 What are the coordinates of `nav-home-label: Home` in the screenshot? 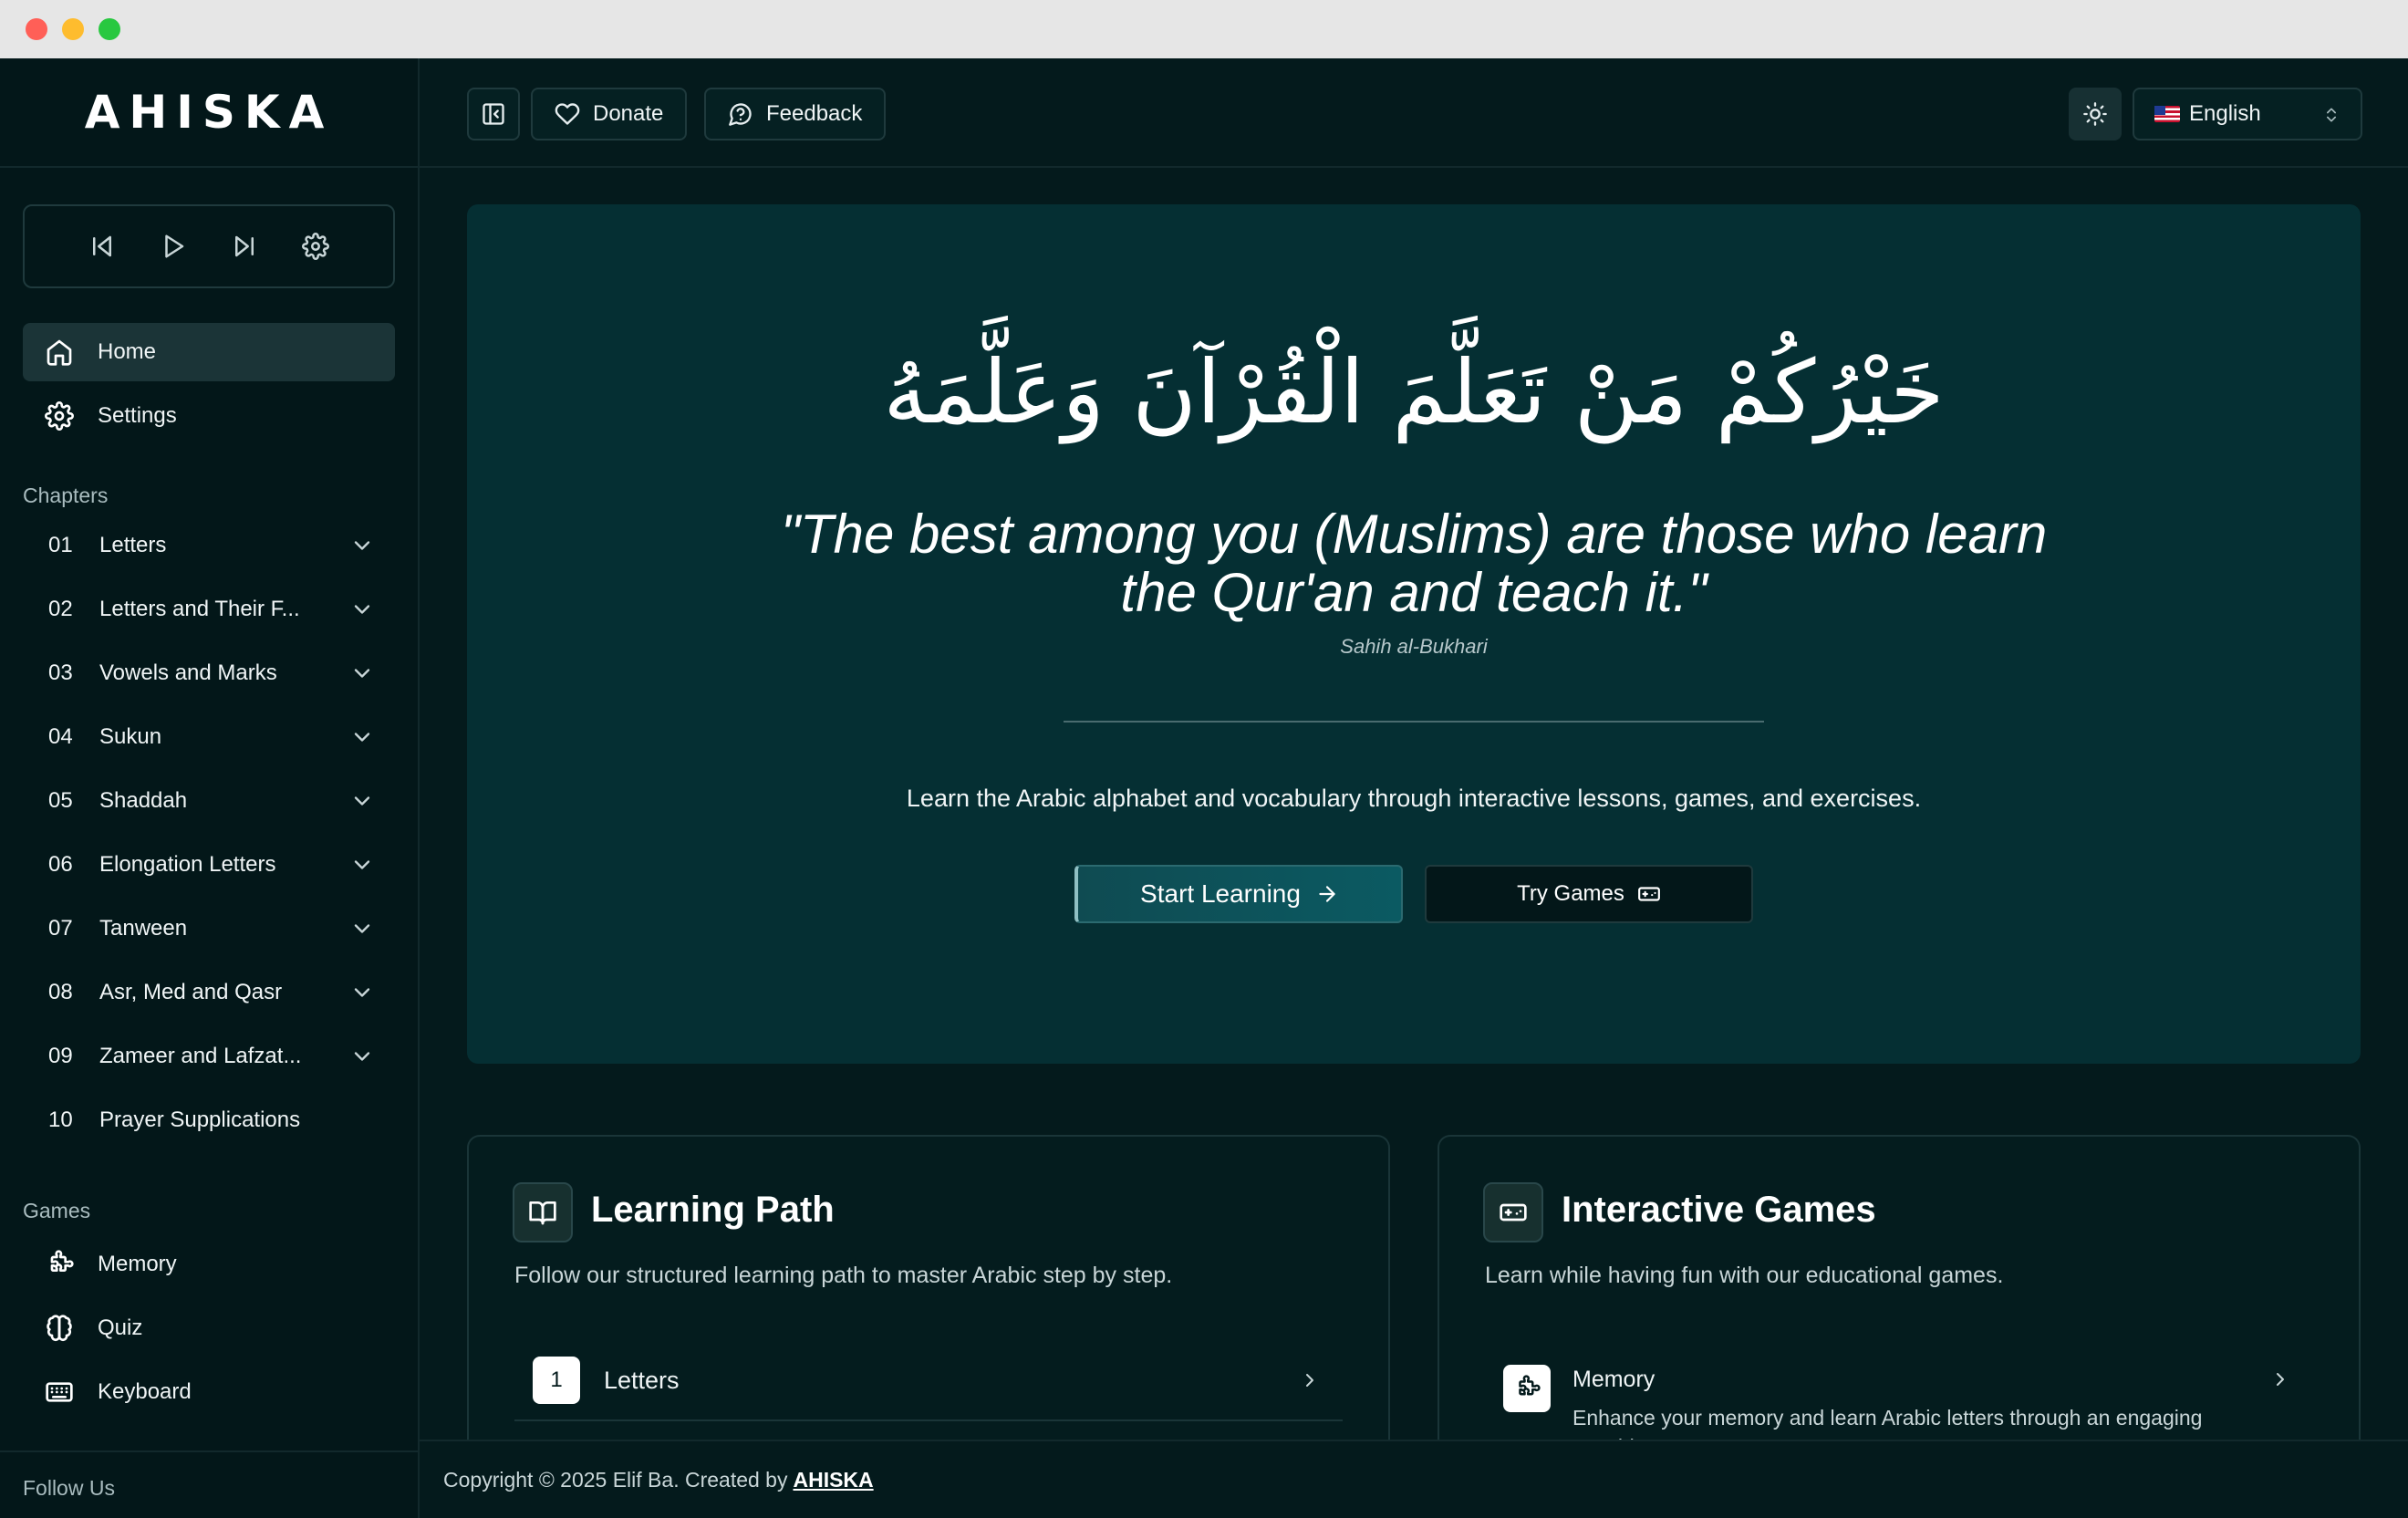 It's located at (128, 351).